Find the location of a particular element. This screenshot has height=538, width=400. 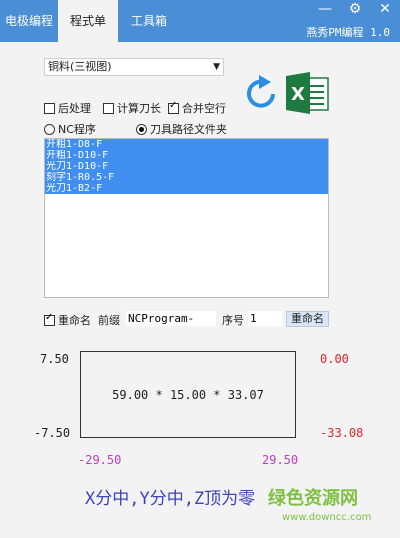

calc-tool-length-checkbox: 计算刀长 is located at coordinates (132, 108).